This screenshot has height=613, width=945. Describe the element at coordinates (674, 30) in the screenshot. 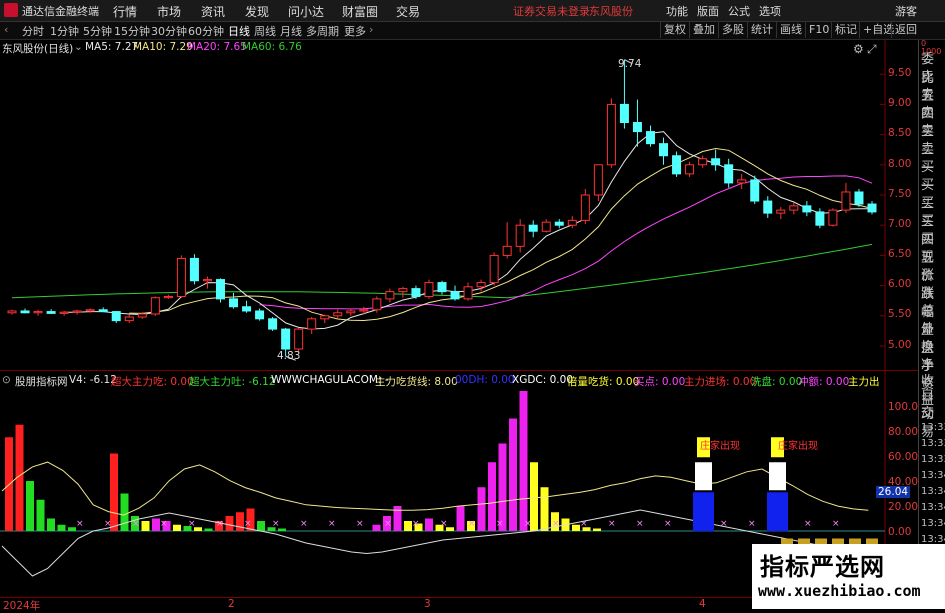

I see `btn-adjust: 复权` at that location.